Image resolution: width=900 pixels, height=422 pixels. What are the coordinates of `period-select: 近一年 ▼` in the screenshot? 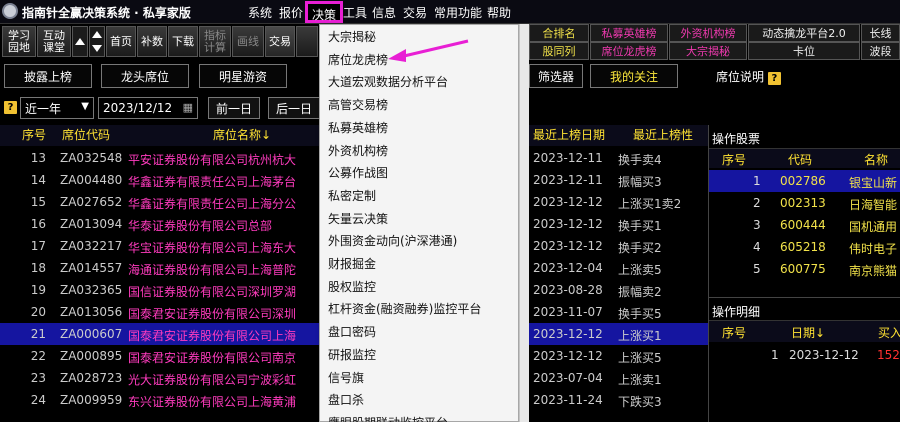 It's located at (57, 108).